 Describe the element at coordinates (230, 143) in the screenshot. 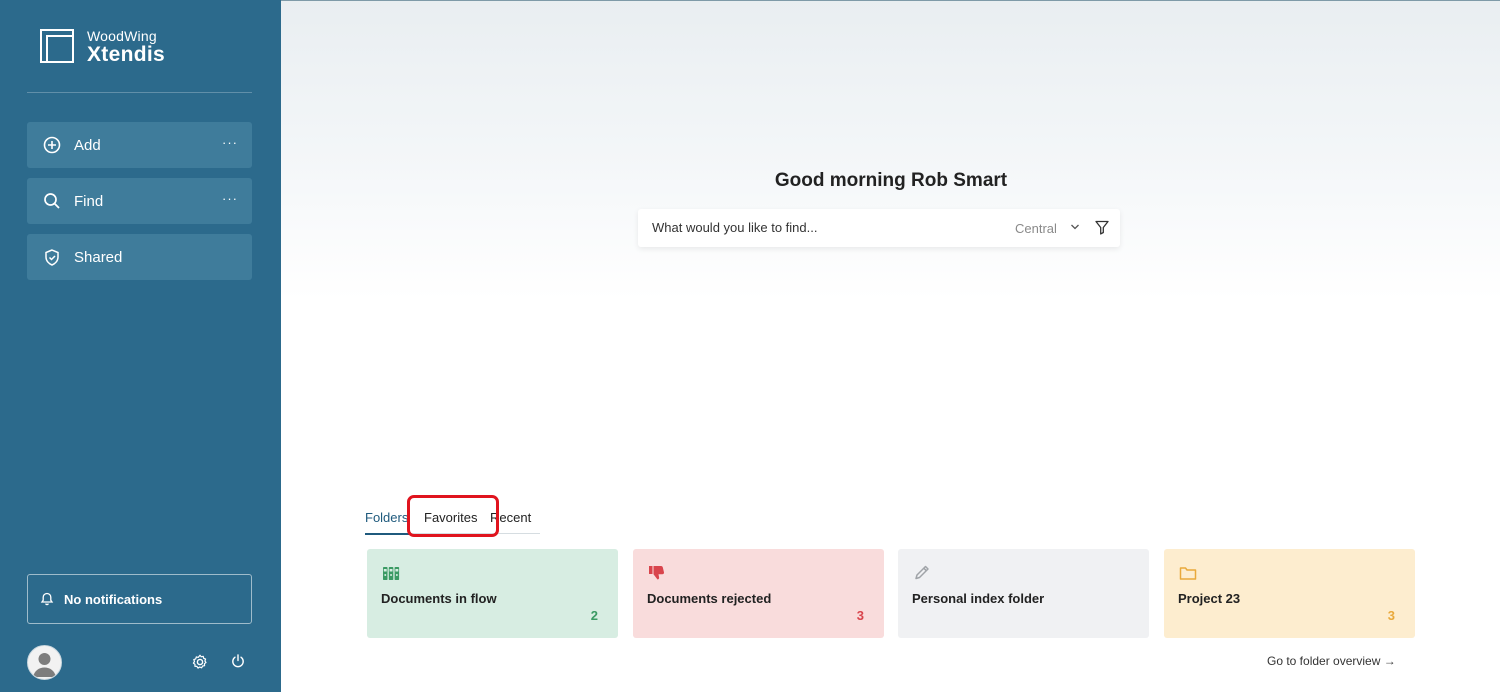

I see `nav-add-more-button: ···` at that location.